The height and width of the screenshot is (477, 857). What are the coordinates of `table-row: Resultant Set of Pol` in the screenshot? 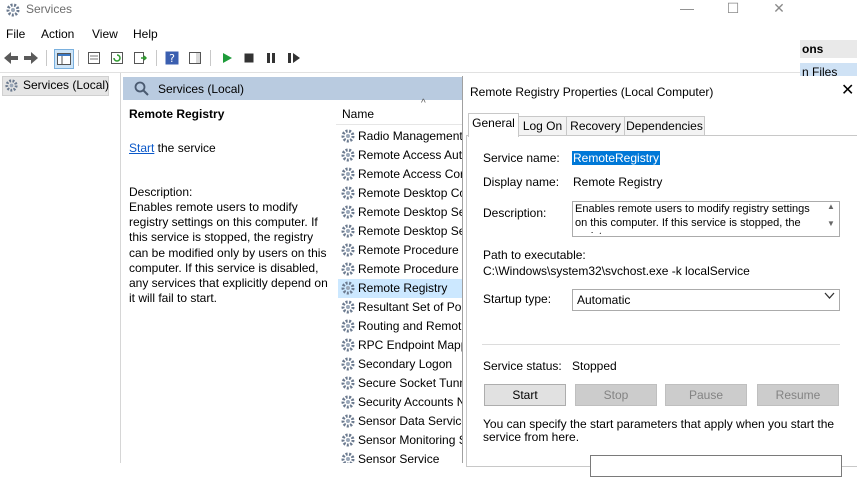 It's located at (400, 307).